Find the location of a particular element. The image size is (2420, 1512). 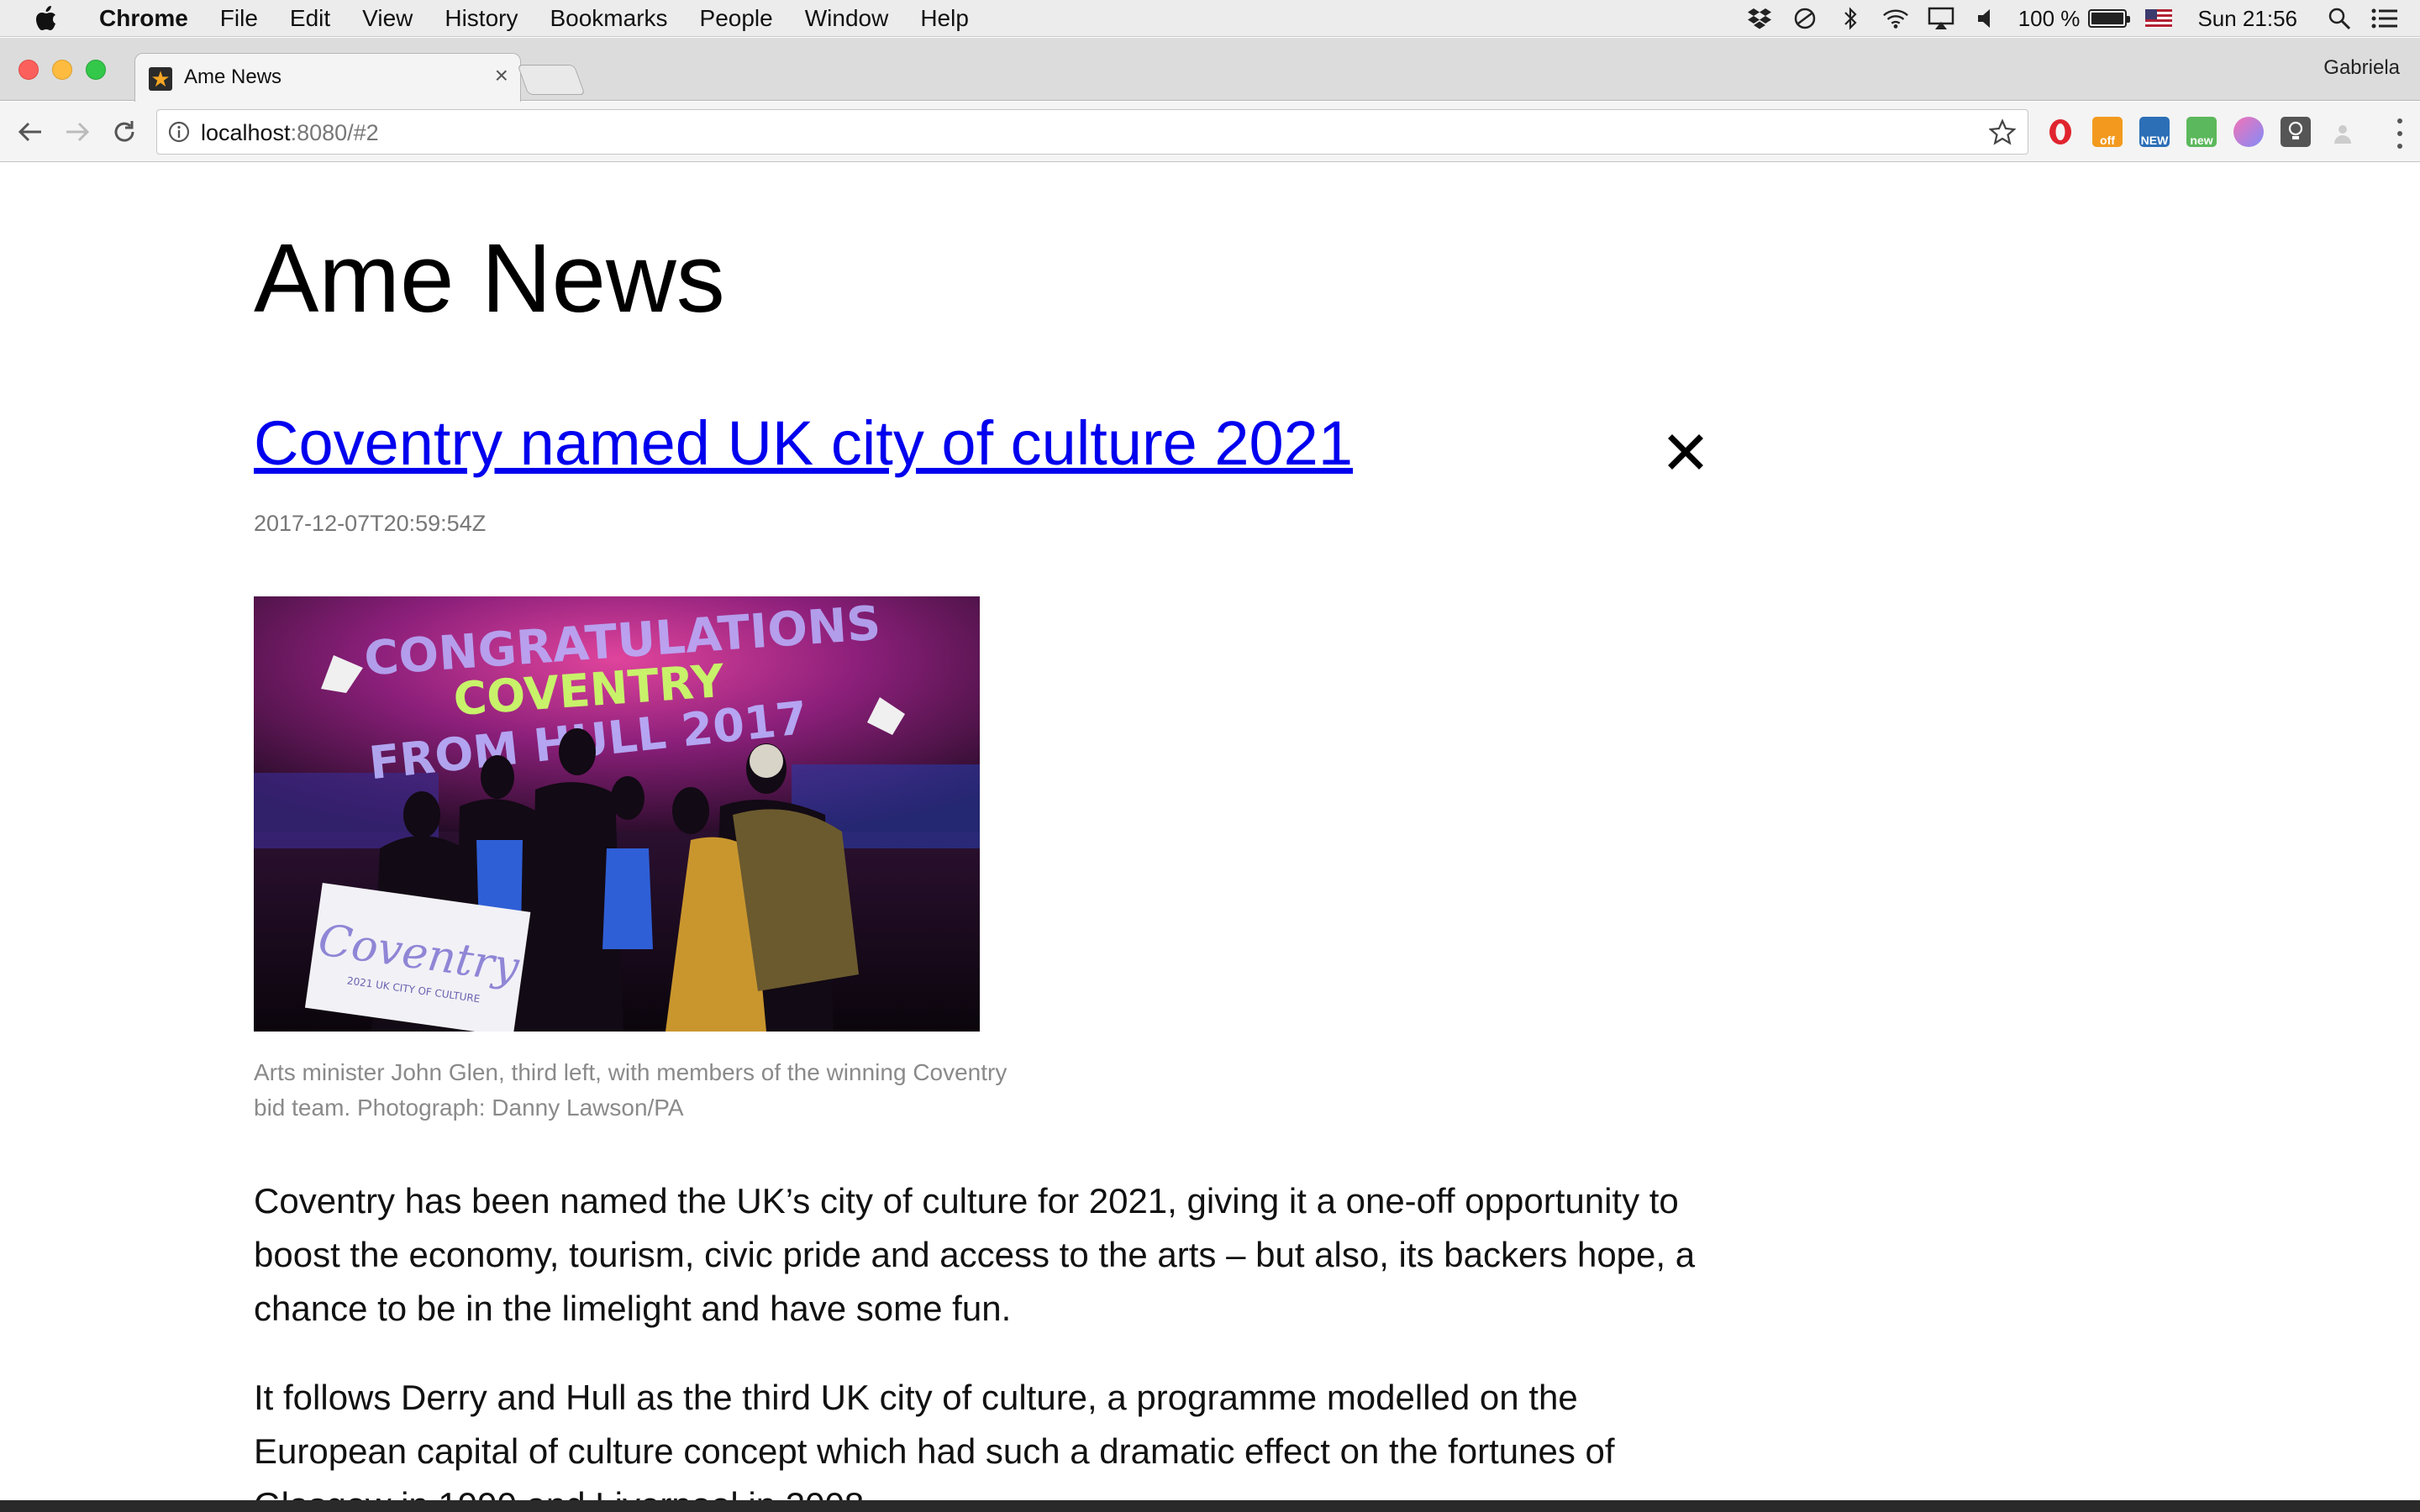

url-text: localhost:8080/#2 is located at coordinates (290, 133).